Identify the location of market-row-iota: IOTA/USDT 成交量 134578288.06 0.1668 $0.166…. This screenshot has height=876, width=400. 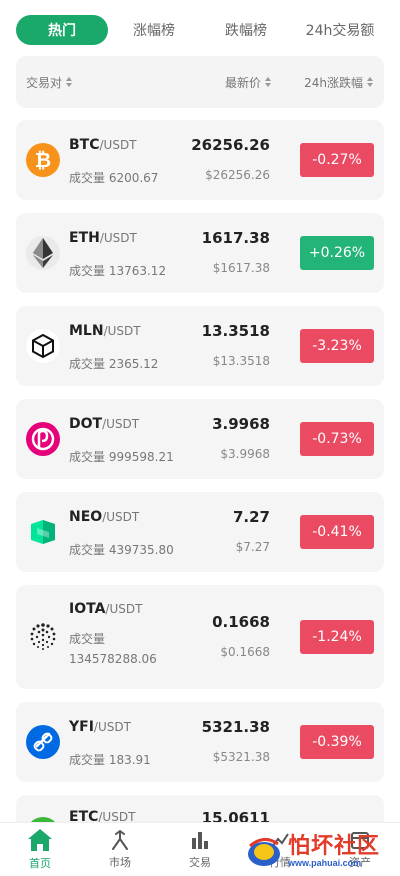
(200, 637).